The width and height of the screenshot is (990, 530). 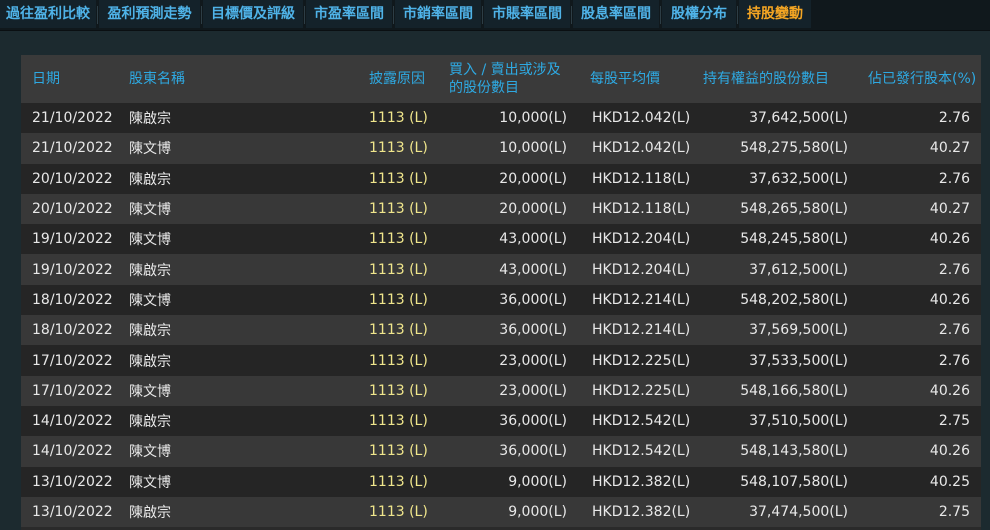 What do you see at coordinates (775, 14) in the screenshot?
I see `tab-shareholding-changes: 持股變動` at bounding box center [775, 14].